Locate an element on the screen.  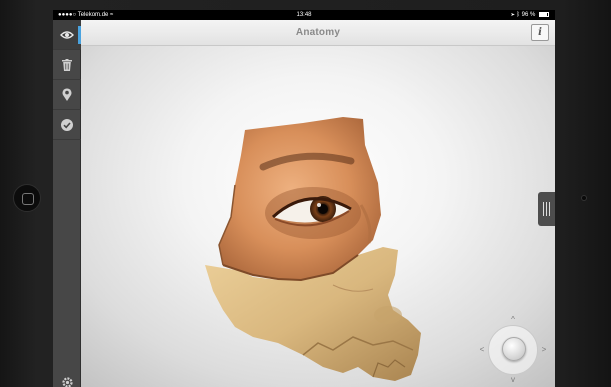
info-button: i is located at coordinates (540, 32).